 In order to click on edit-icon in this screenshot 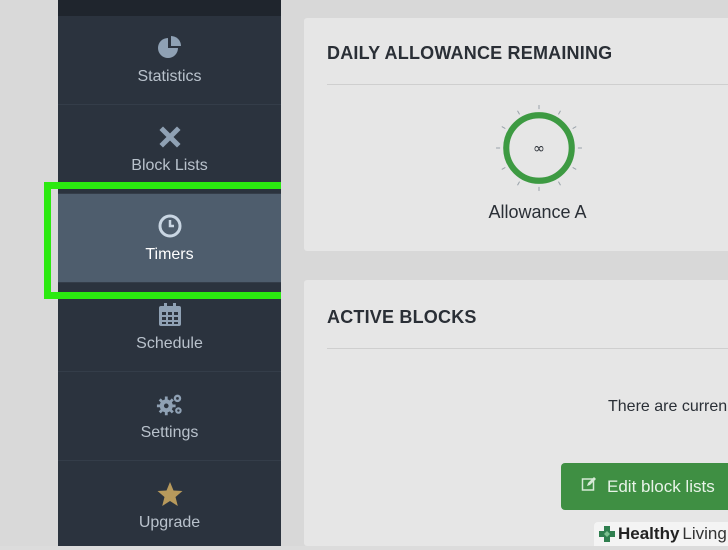, I will do `click(589, 486)`.